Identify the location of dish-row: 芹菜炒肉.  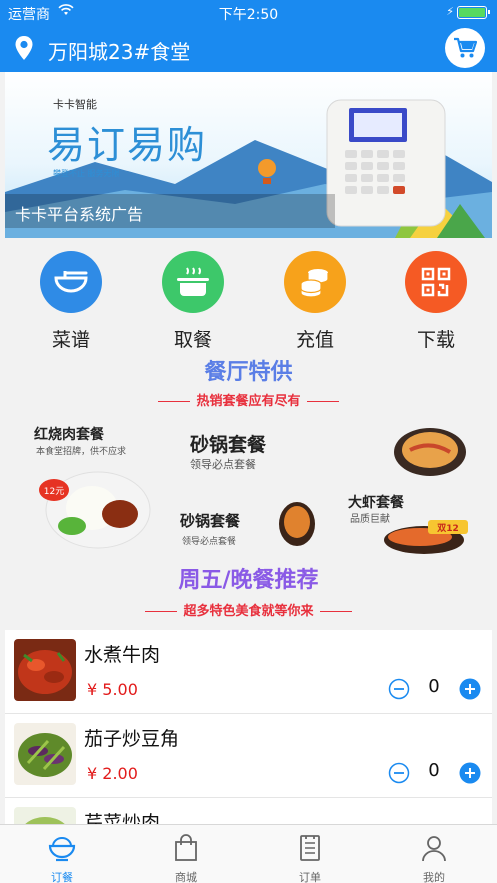
(248, 811).